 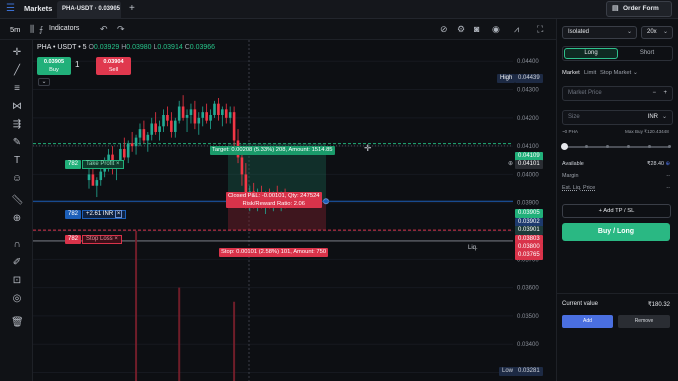 What do you see at coordinates (510, 164) in the screenshot?
I see `plus-circle-icon: ⊕` at bounding box center [510, 164].